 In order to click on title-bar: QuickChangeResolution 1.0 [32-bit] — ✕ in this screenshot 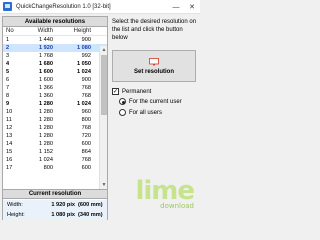, I will do `click(100, 7)`.